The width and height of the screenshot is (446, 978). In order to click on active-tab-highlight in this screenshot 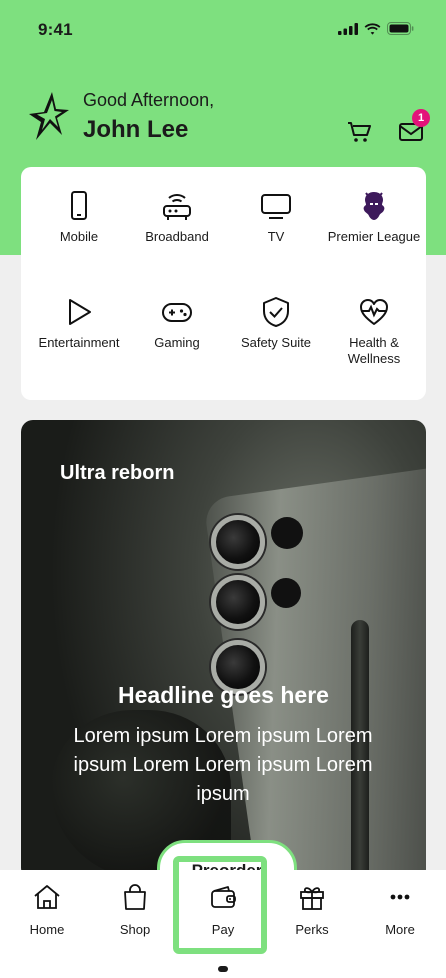, I will do `click(220, 905)`.